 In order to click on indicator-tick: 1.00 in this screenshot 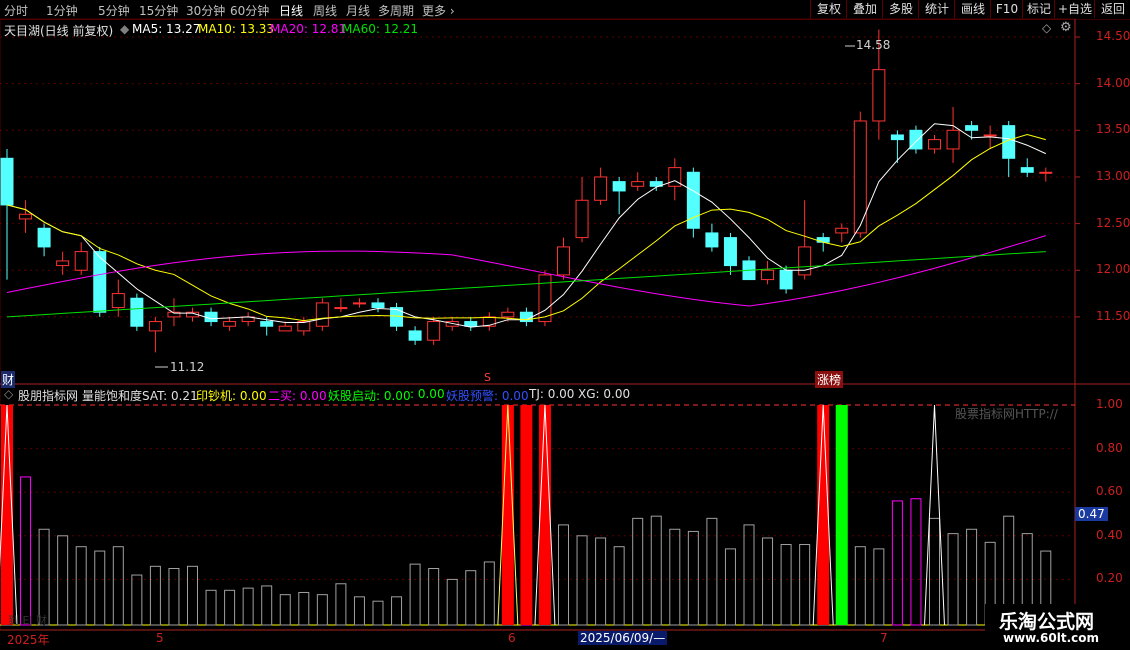, I will do `click(1109, 404)`.